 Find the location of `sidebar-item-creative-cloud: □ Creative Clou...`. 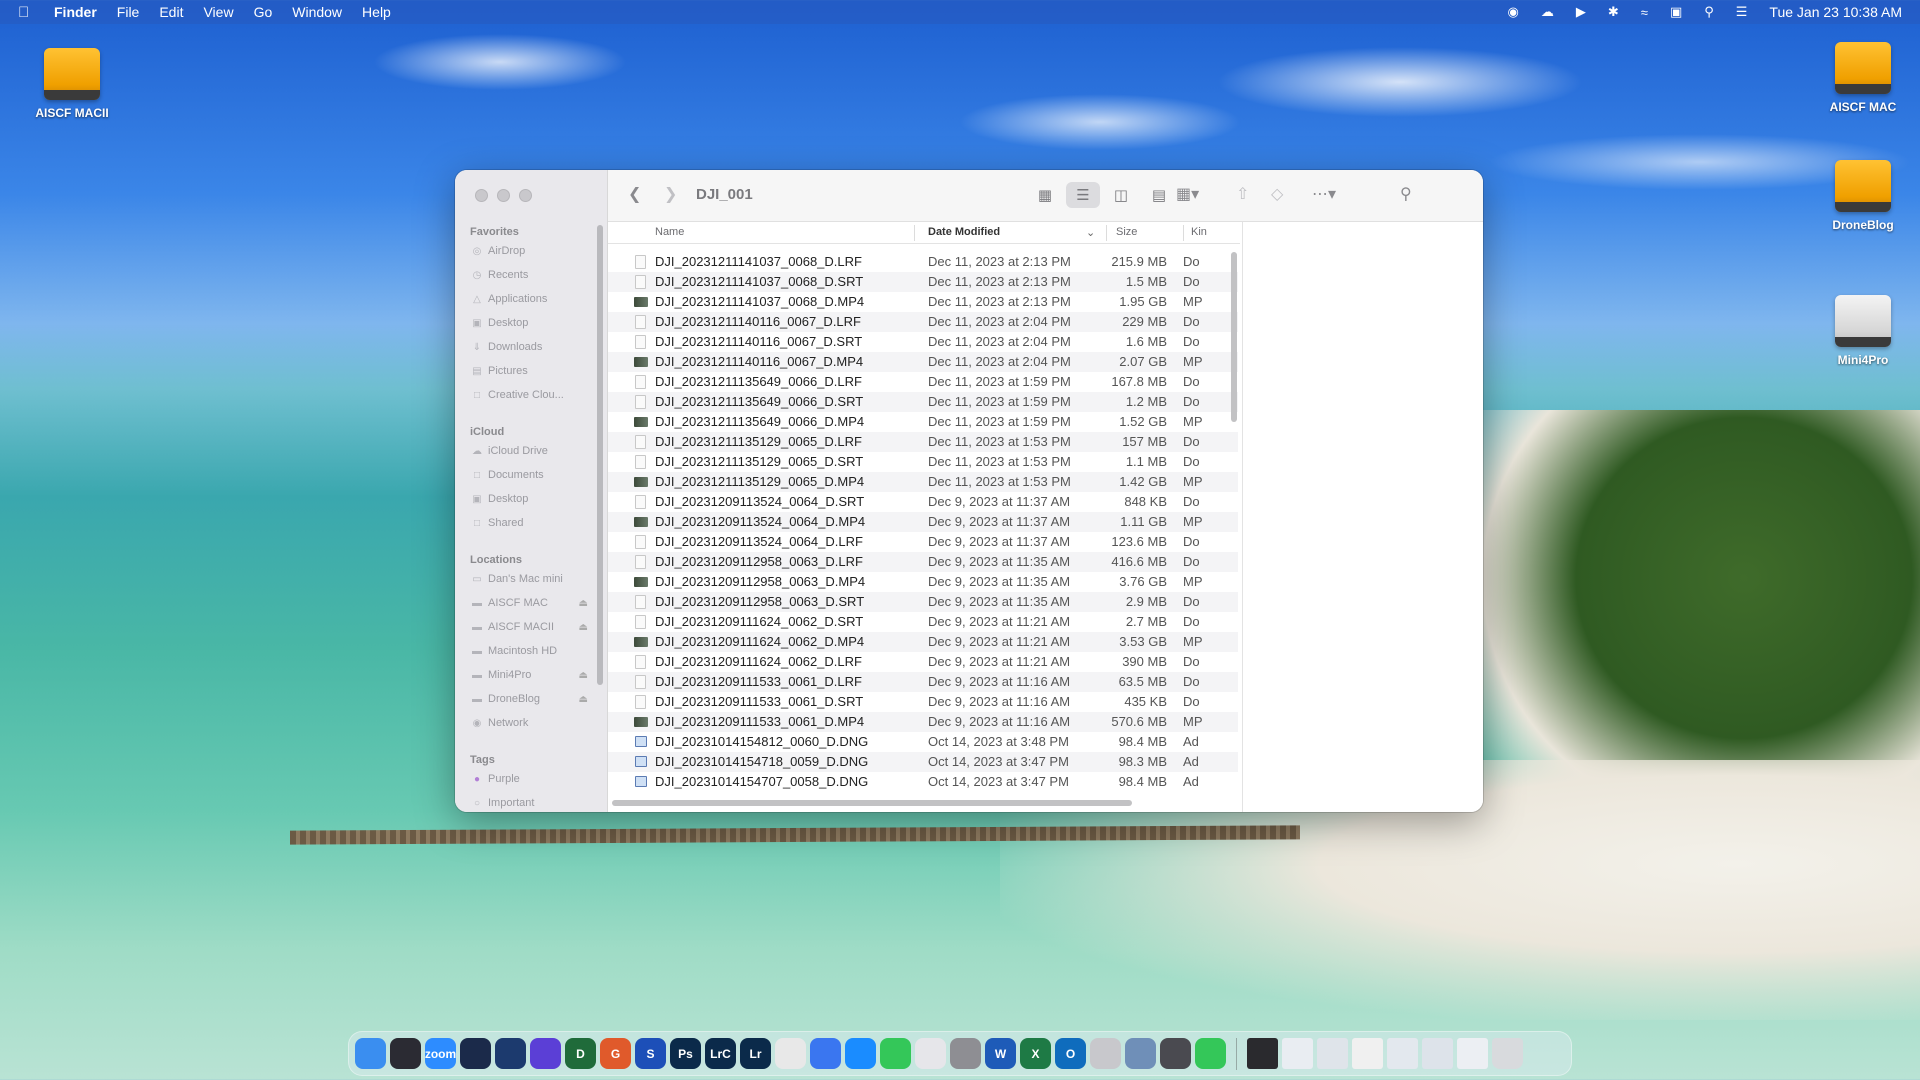

sidebar-item-creative-cloud: □ Creative Clou... is located at coordinates (535, 395).